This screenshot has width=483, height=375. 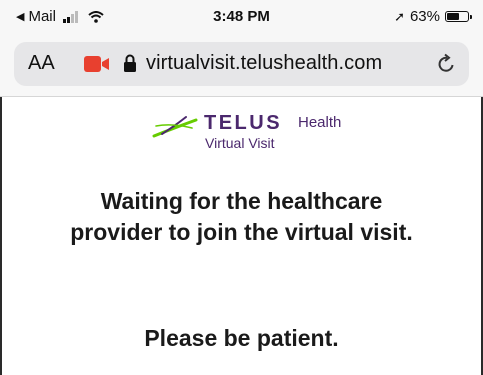 What do you see at coordinates (241, 18) in the screenshot?
I see `status-bar: ◀ Mail 3:48 PM ➚ 63%` at bounding box center [241, 18].